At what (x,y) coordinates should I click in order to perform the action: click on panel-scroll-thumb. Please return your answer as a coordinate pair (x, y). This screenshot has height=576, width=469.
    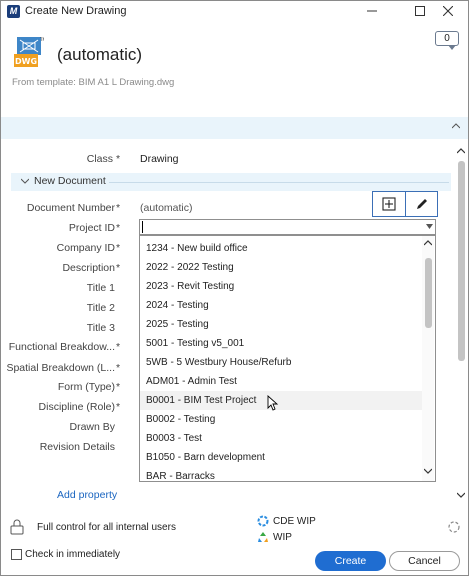
    Looking at the image, I should click on (461, 261).